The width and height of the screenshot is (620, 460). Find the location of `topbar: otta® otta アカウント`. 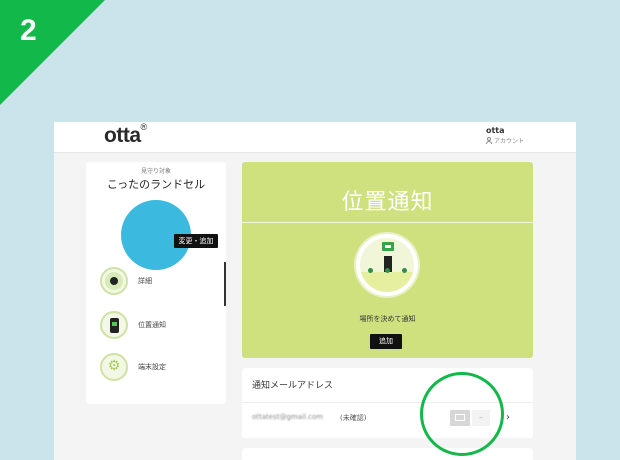

topbar: otta® otta アカウント is located at coordinates (315, 137).